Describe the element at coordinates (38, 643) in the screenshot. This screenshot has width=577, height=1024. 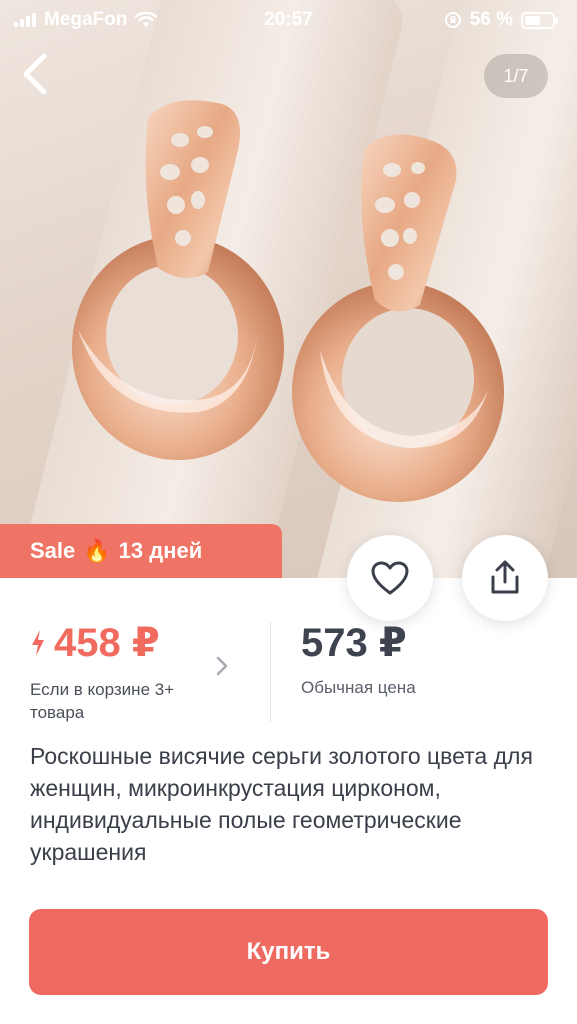
I see `lightning-icon` at that location.